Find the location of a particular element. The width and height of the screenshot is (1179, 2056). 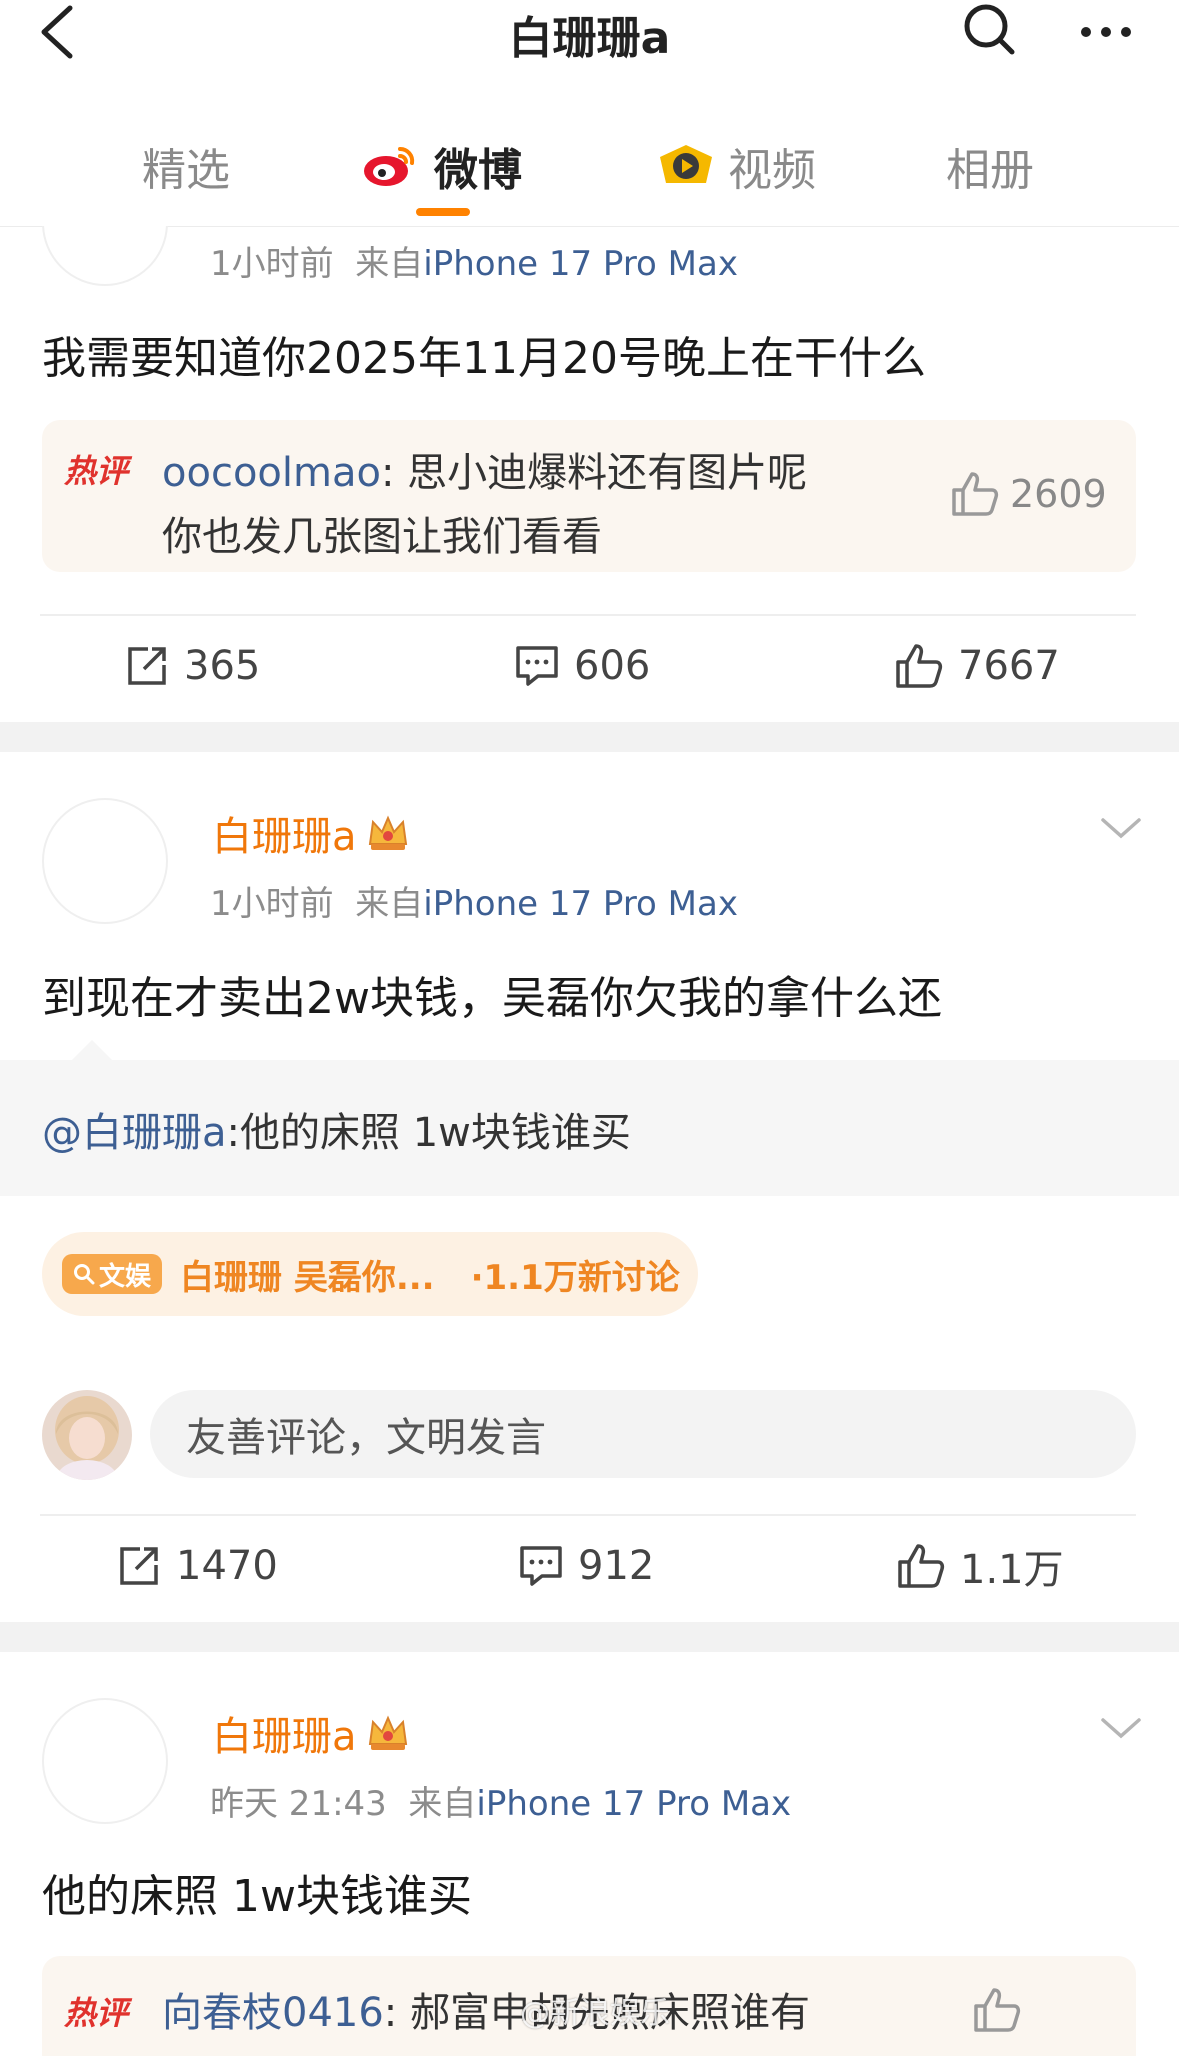

more-options-icon is located at coordinates (1106, 31).